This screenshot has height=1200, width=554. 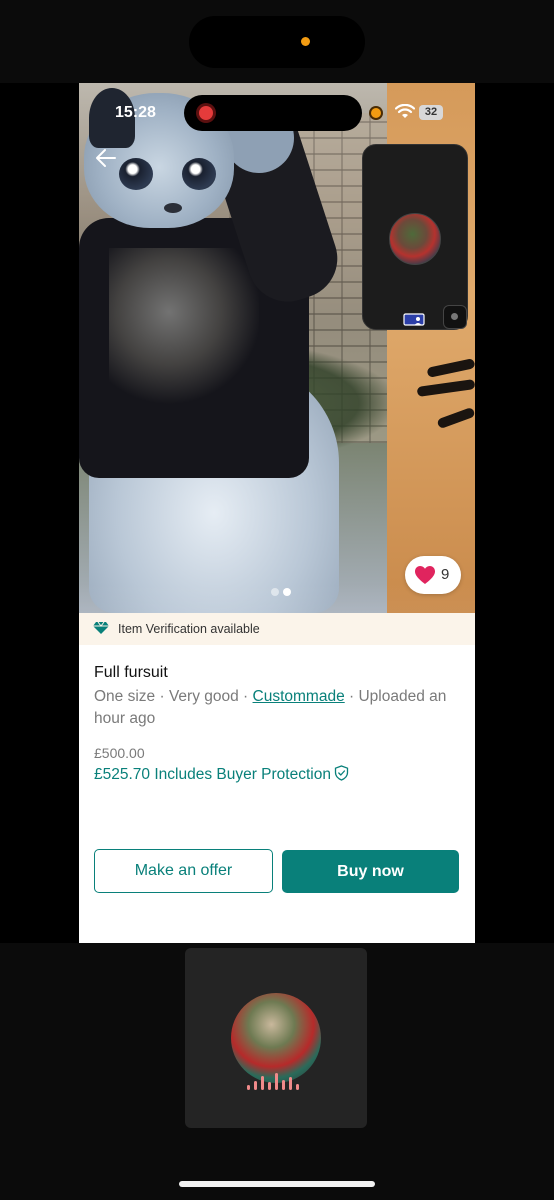 I want to click on photo-pagination, so click(x=284, y=593).